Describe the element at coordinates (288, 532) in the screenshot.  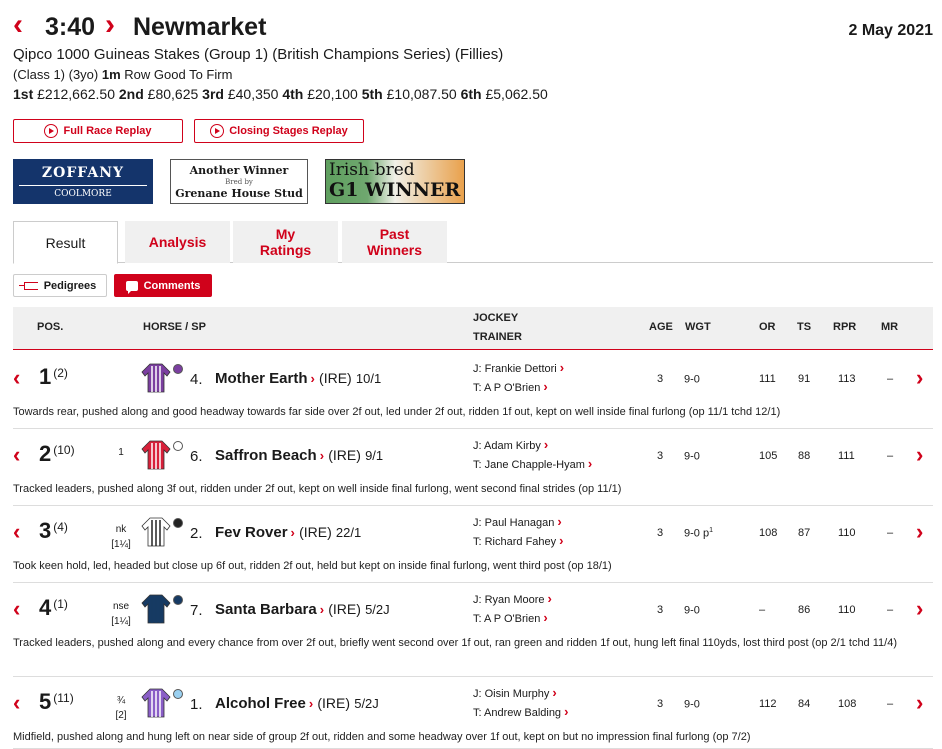
I see `horse-name-link: Fev Rover › (IRE) 22/1` at that location.